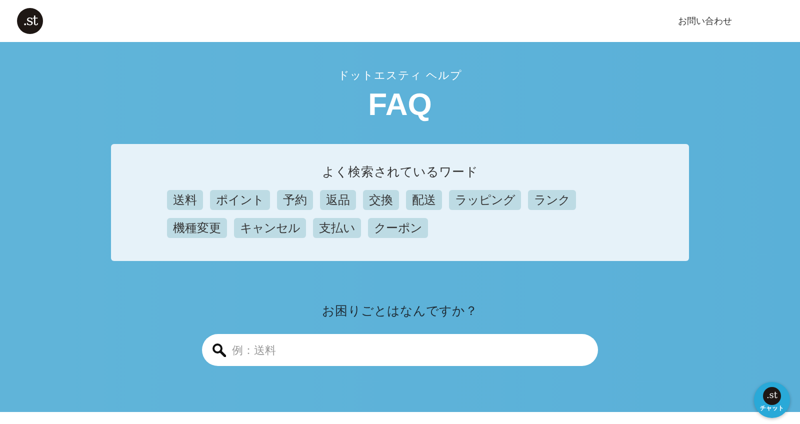  What do you see at coordinates (270, 228) in the screenshot?
I see `keyword-tag: キャンセル` at bounding box center [270, 228].